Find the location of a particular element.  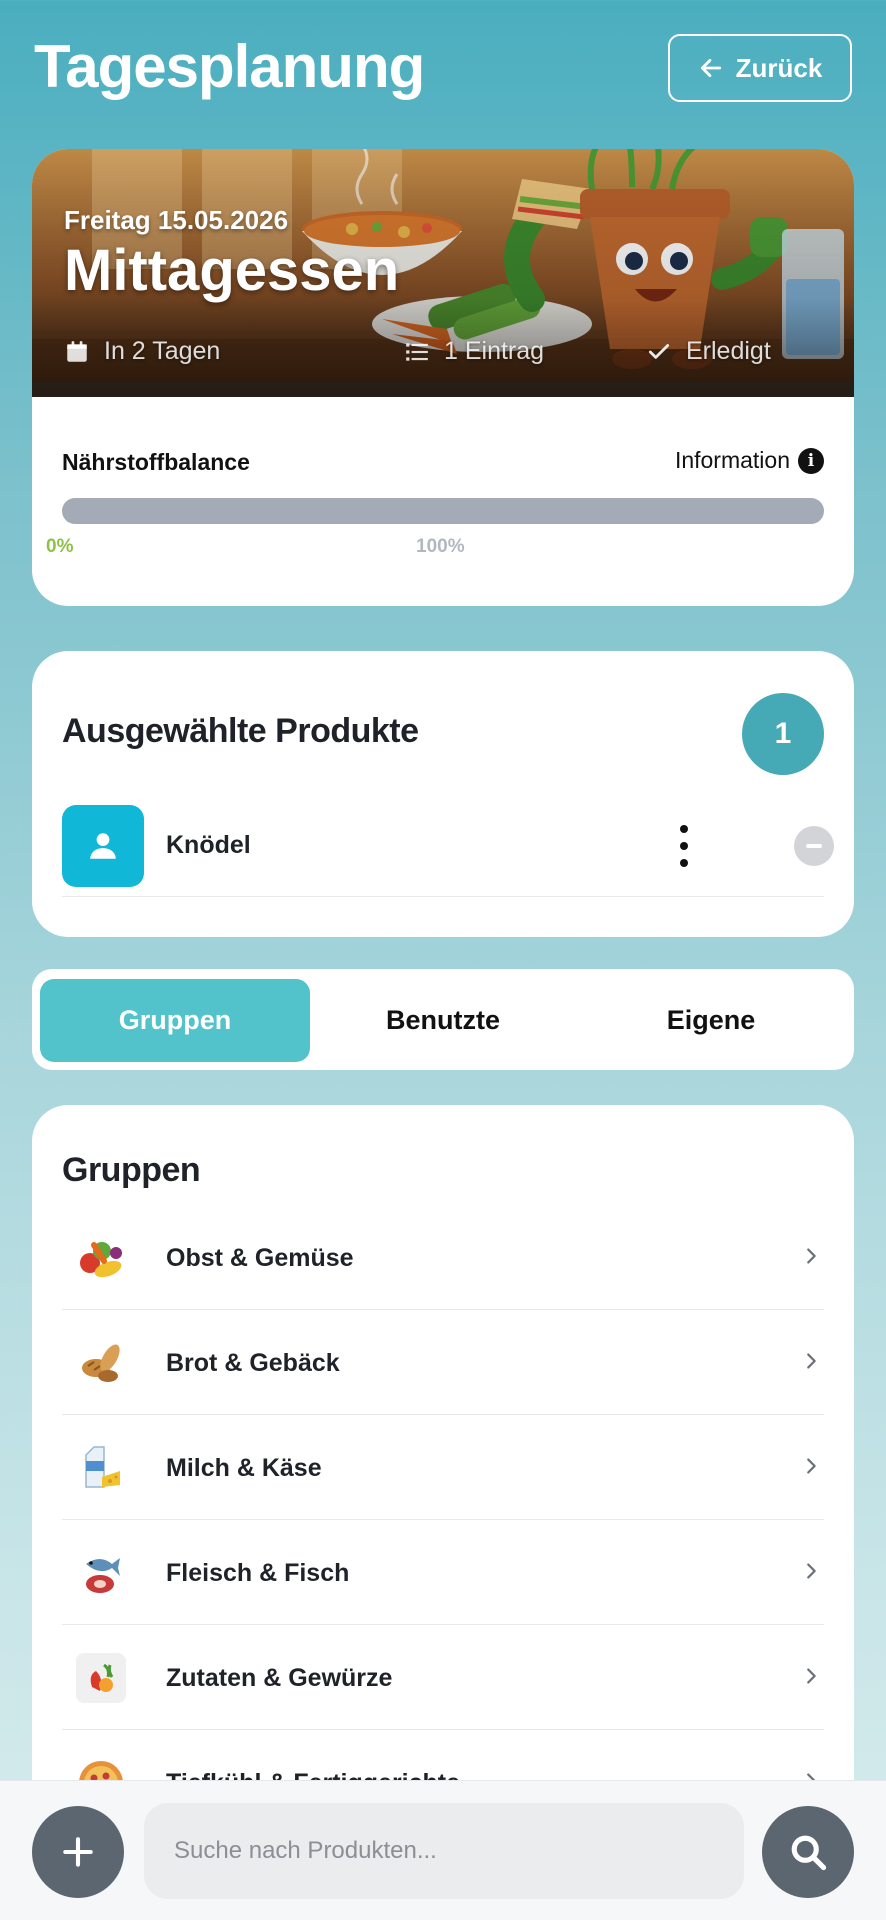

header: Tagesplanung Zurück is located at coordinates (443, 68).